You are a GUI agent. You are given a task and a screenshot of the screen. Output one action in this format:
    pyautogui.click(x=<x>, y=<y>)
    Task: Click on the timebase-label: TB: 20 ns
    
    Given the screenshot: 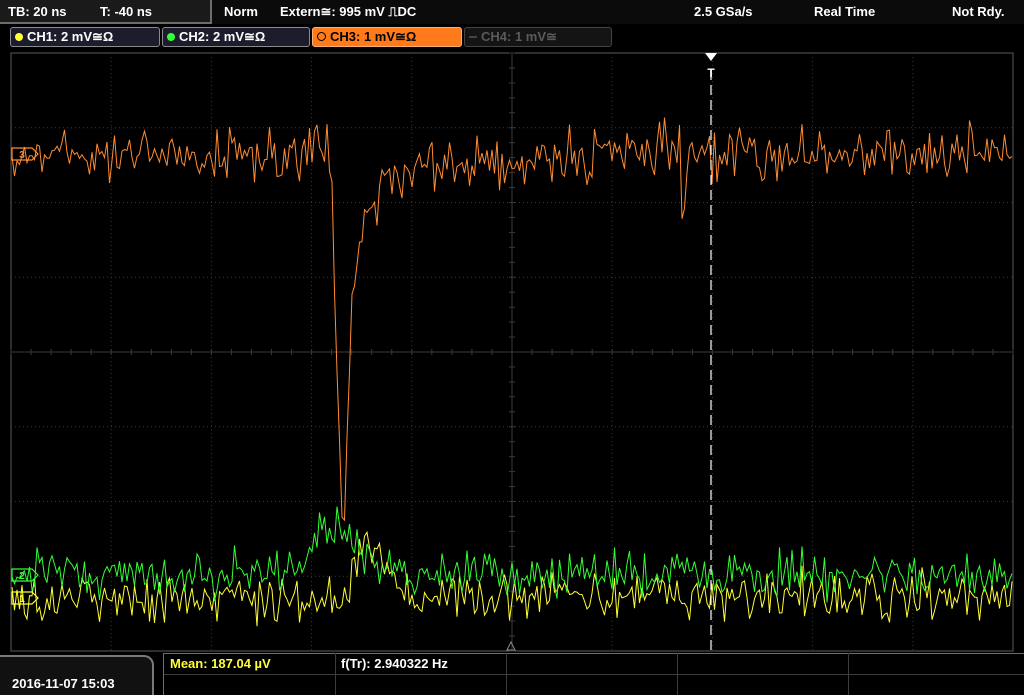 What is the action you would take?
    pyautogui.click(x=37, y=11)
    